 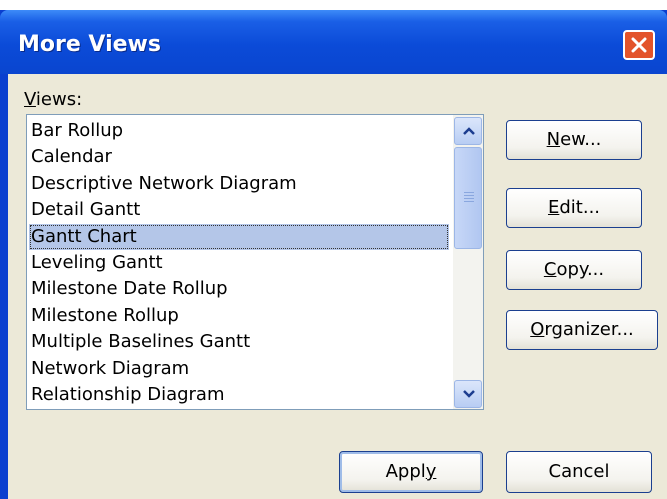 I want to click on view-list-item: Milestone Rollup, so click(x=239, y=316).